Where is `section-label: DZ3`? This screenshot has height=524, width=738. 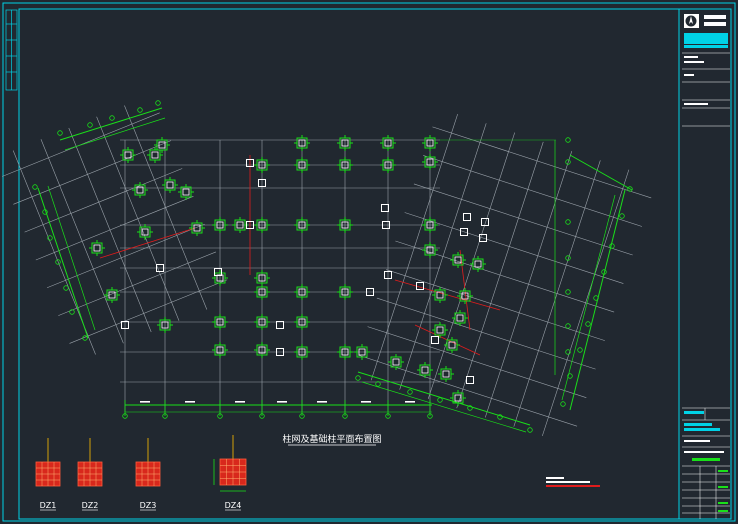 section-label: DZ3 is located at coordinates (148, 505).